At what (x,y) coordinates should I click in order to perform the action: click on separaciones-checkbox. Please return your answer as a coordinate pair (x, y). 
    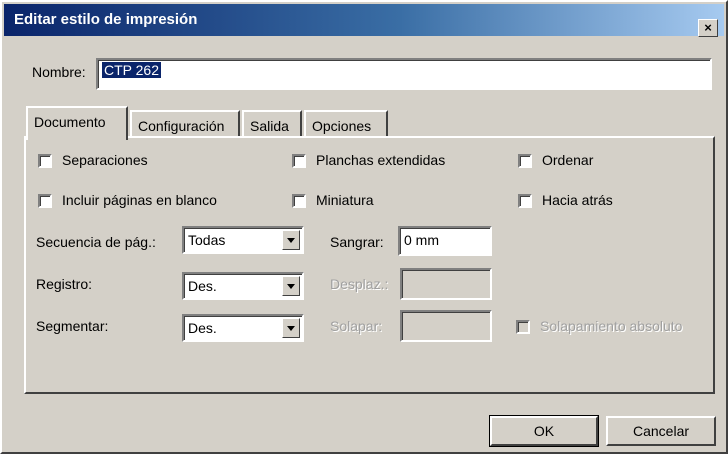
    Looking at the image, I should click on (45, 161).